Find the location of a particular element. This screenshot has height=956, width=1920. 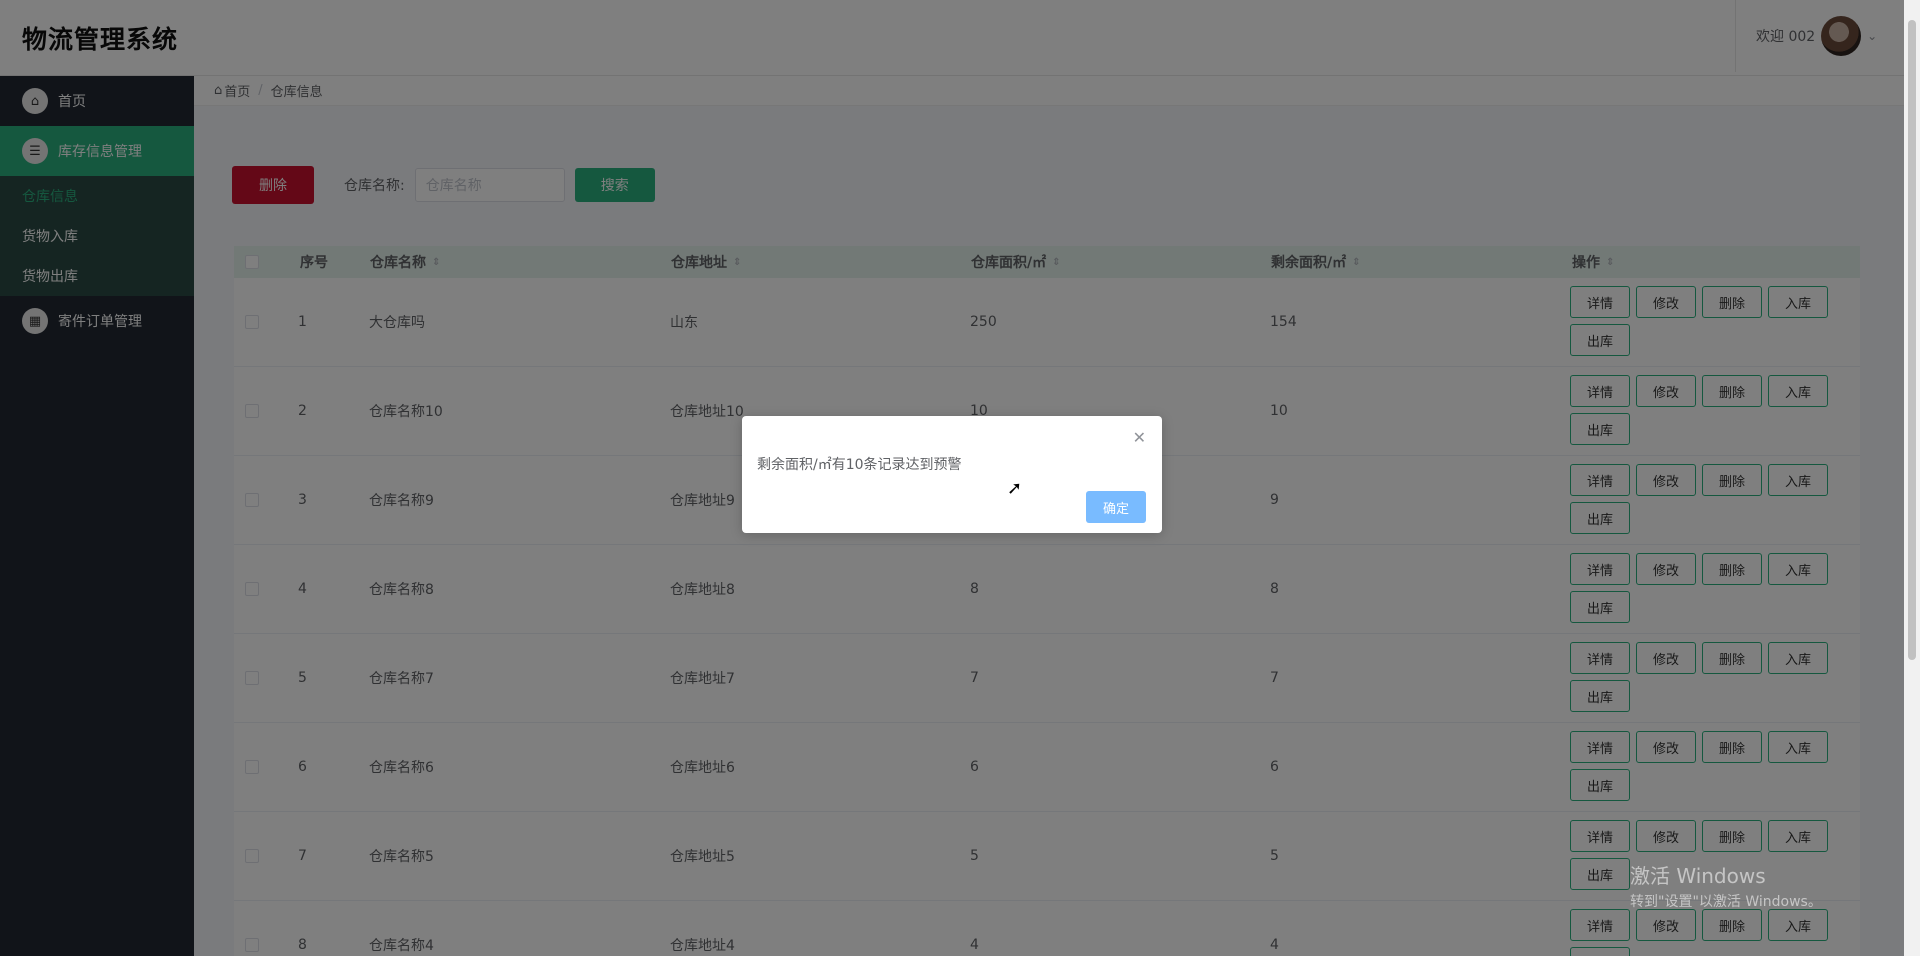

page-scrollbar is located at coordinates (1912, 478).